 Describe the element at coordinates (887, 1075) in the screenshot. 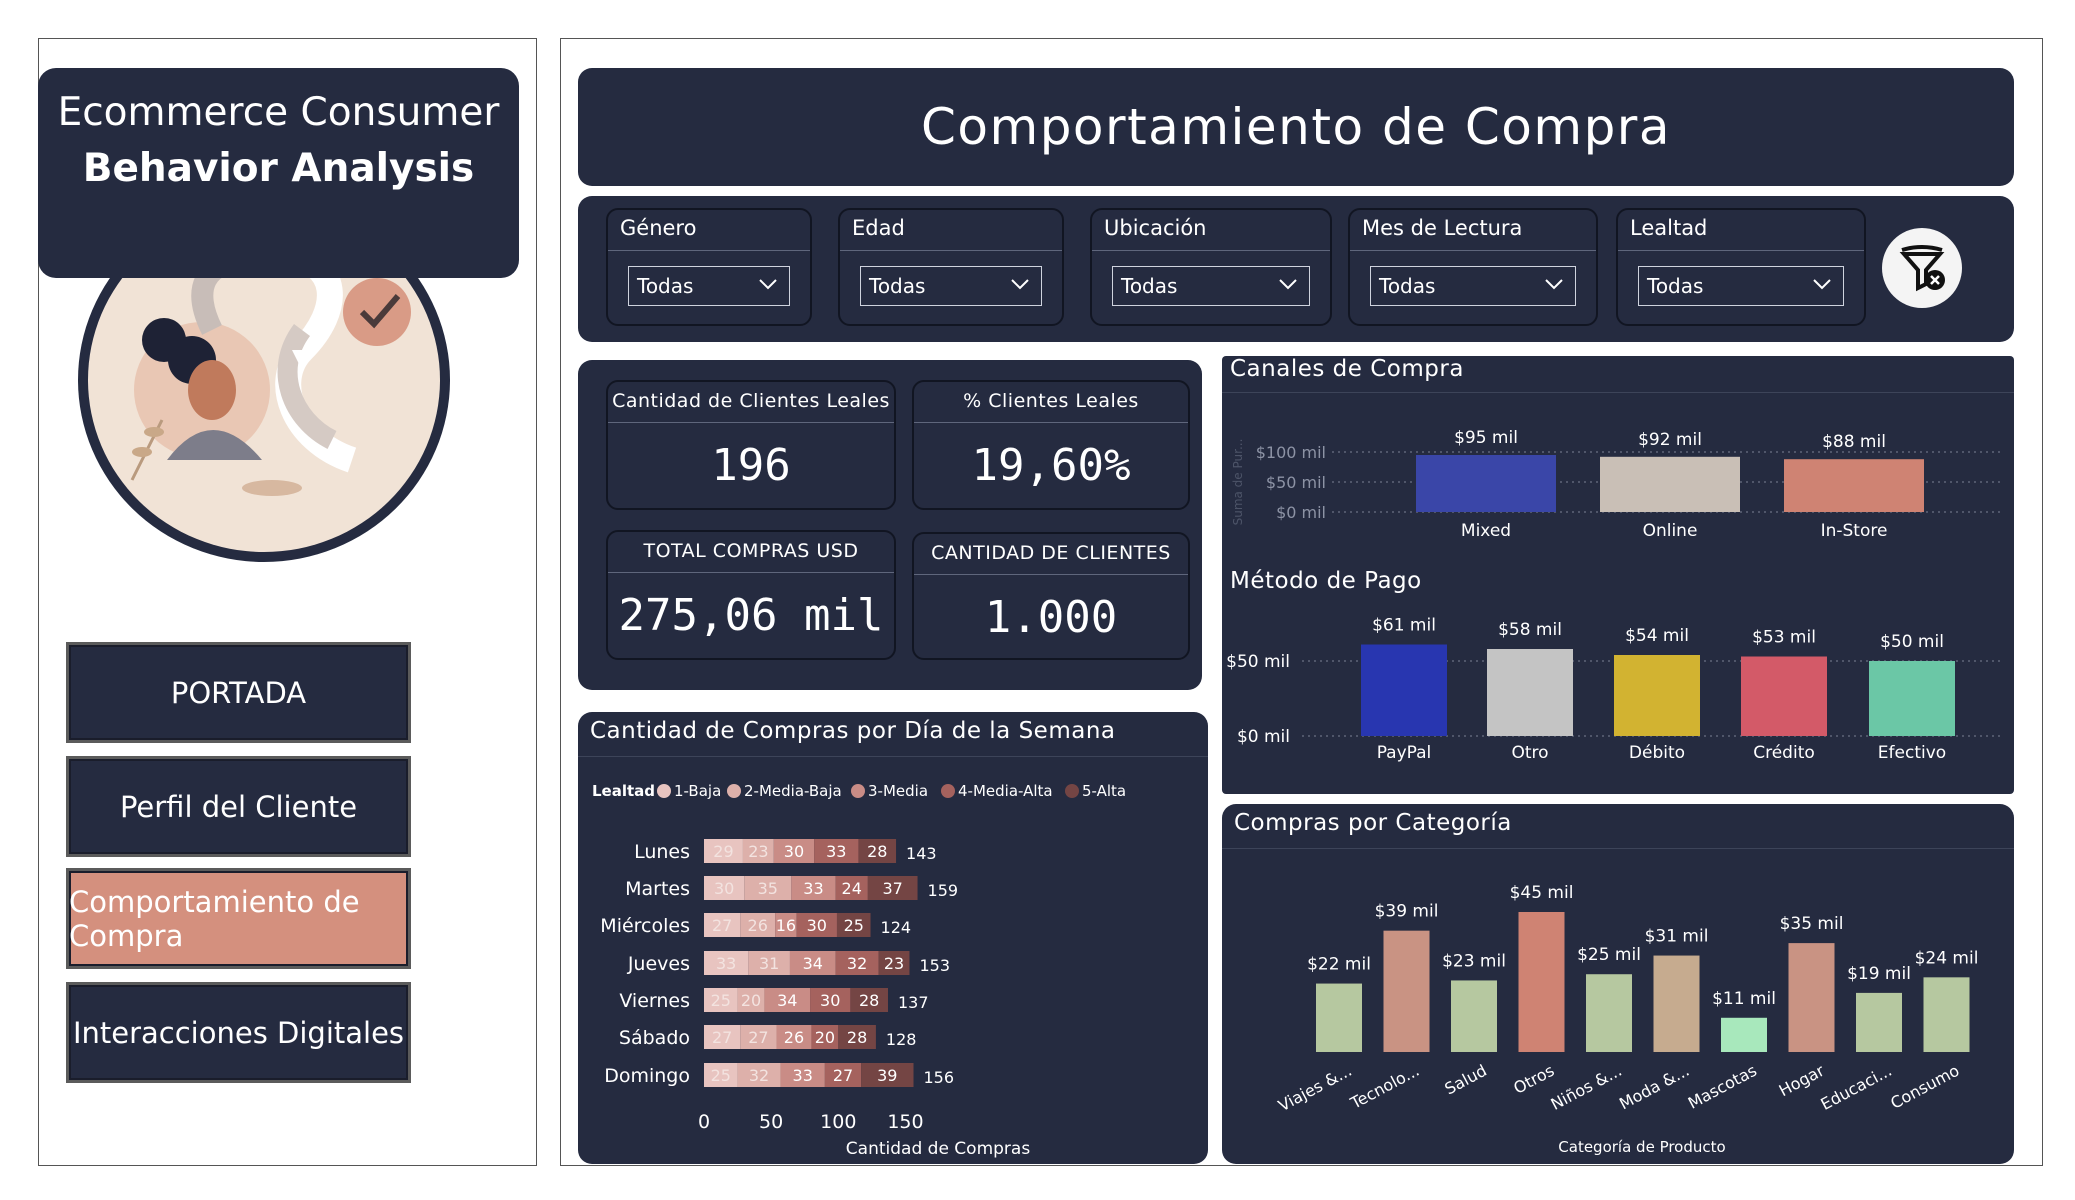

I see `data-label: 39` at that location.